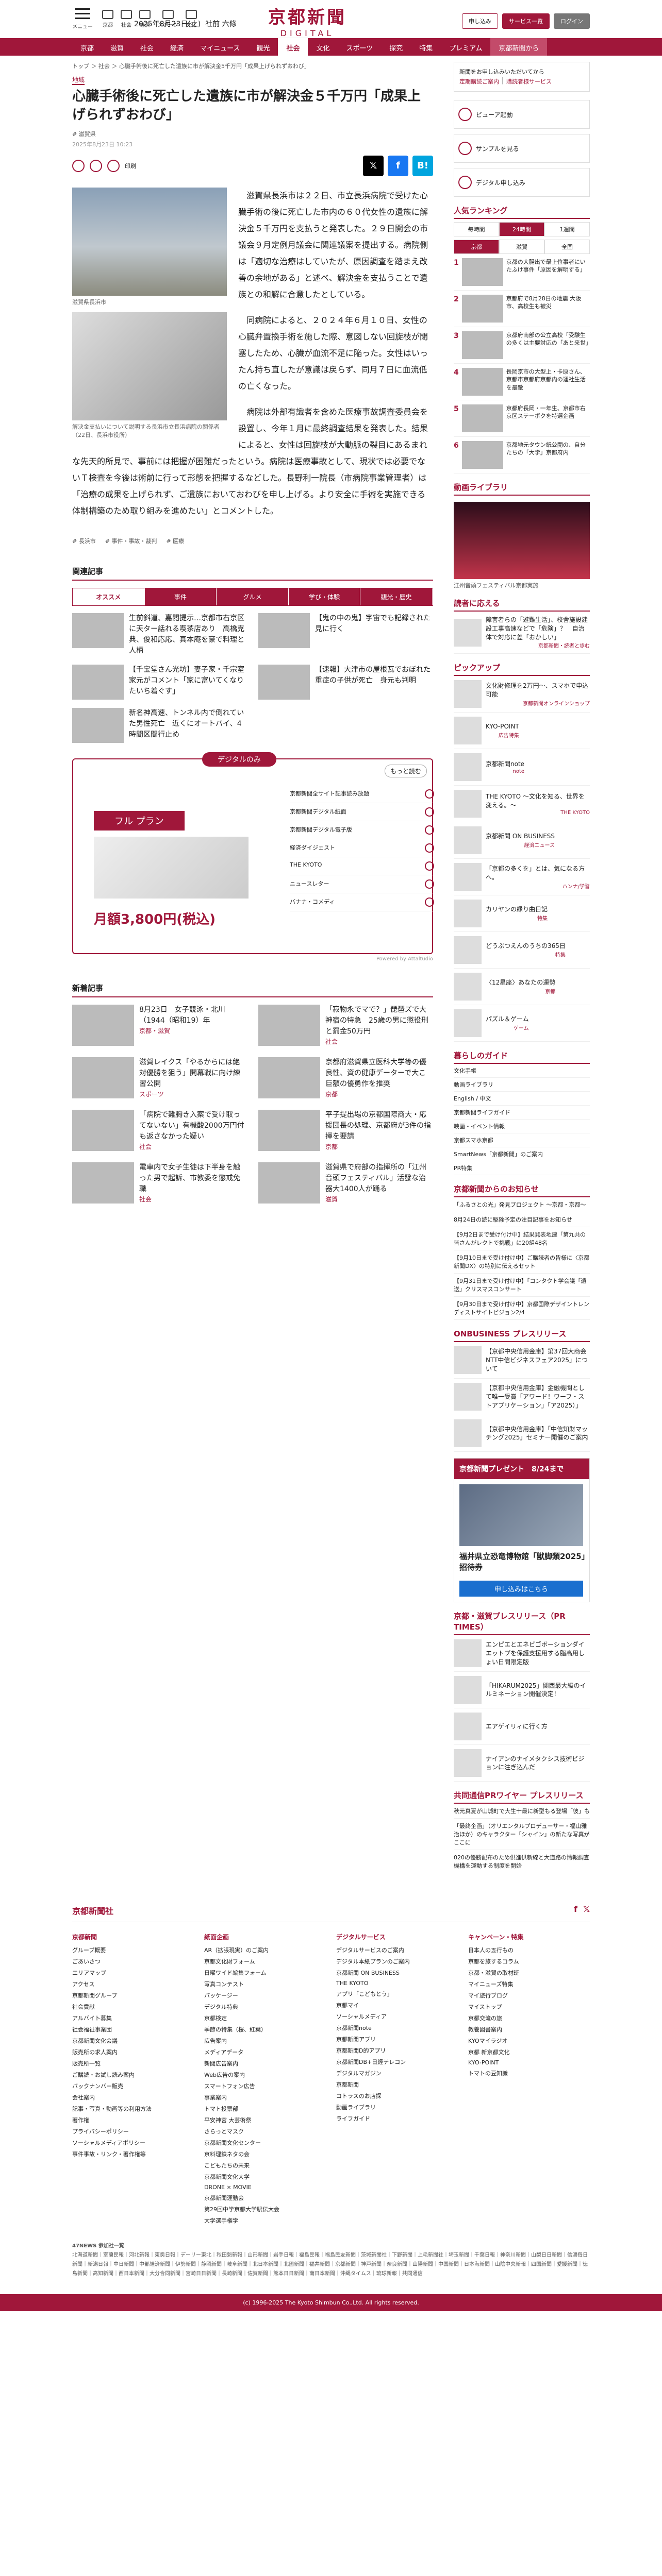 The height and width of the screenshot is (2576, 662). I want to click on info-item: 「ふるさとの光」発見プロジェクト ～京都・京都～, so click(522, 1205).